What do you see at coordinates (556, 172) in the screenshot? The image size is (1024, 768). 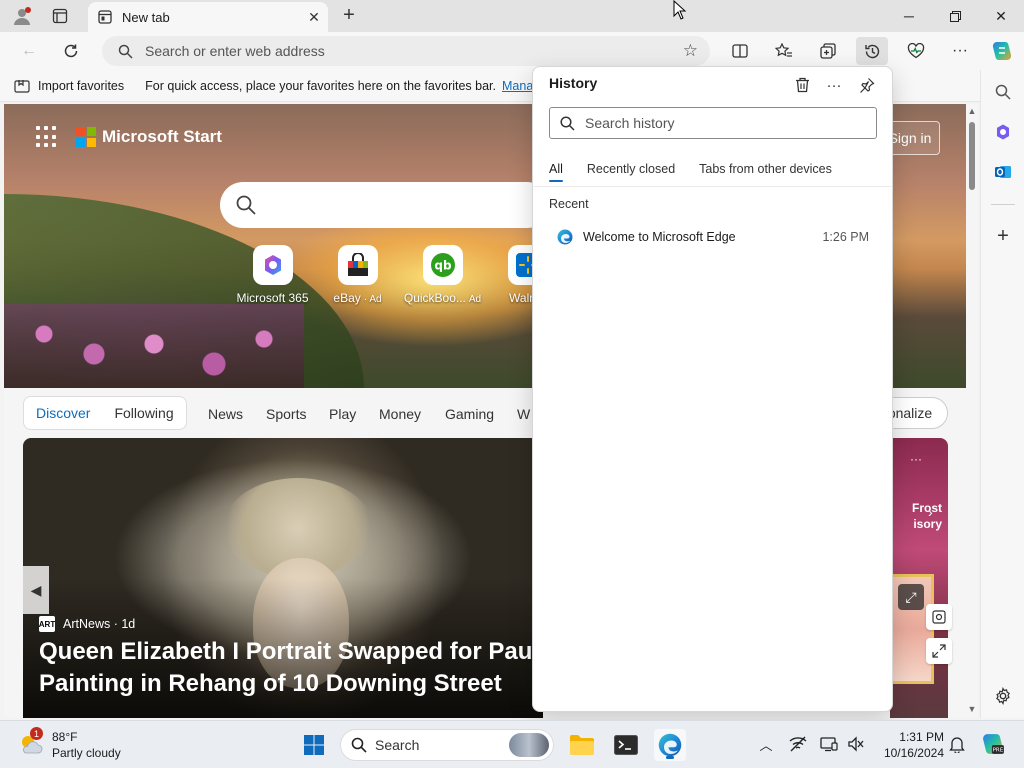 I see `tab-all: All` at bounding box center [556, 172].